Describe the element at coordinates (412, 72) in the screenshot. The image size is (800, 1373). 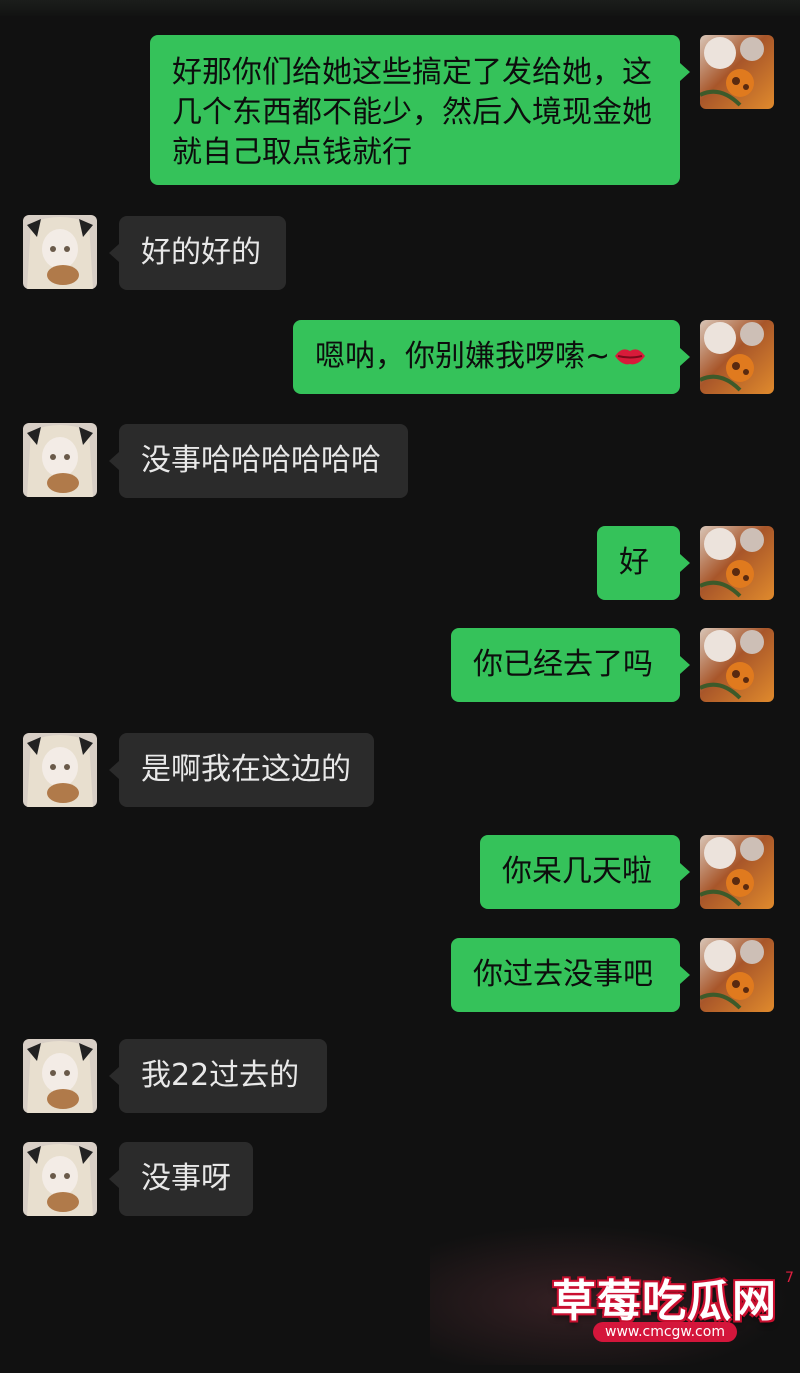
I see `message-line: 好那你们给她这些搞定了发给她，这` at that location.